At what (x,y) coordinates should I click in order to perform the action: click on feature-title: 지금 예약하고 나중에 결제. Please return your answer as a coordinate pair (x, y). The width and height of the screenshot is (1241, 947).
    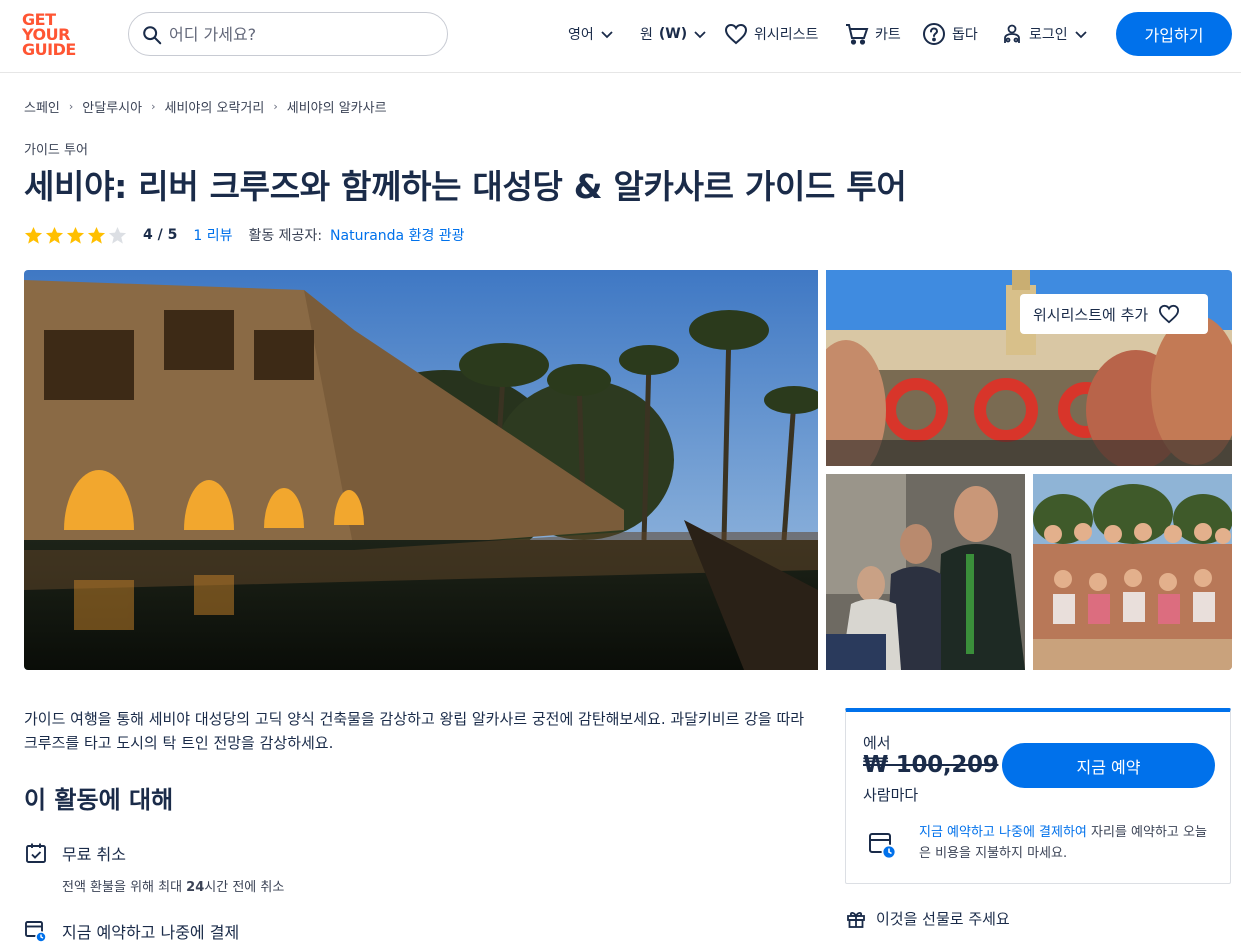
    Looking at the image, I should click on (151, 932).